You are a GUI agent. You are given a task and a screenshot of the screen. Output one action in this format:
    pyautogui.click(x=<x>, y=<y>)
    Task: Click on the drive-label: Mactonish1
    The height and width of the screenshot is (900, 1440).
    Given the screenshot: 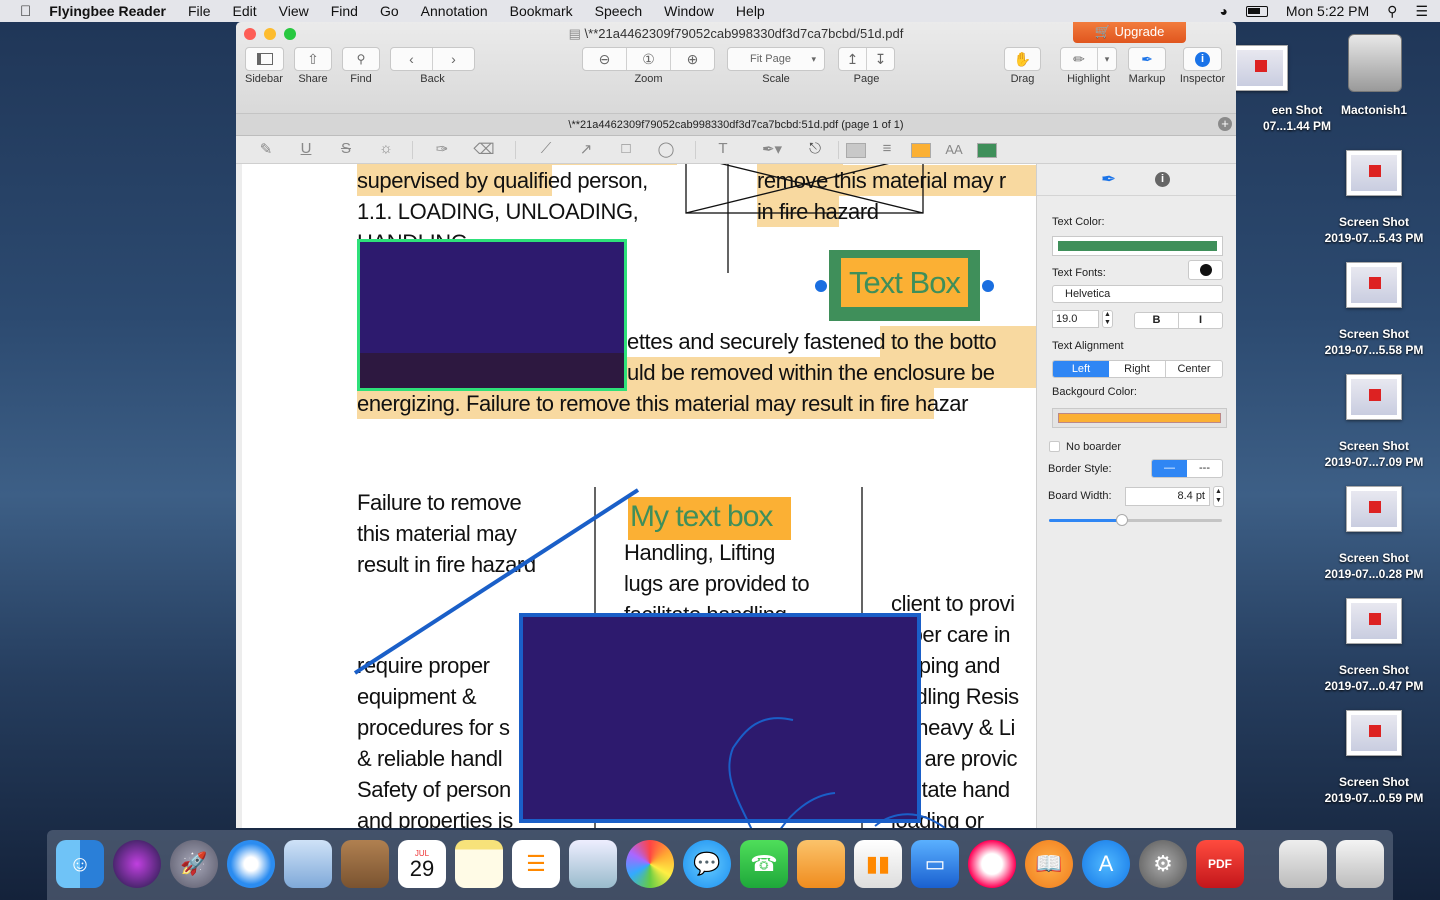 What is the action you would take?
    pyautogui.click(x=1372, y=110)
    